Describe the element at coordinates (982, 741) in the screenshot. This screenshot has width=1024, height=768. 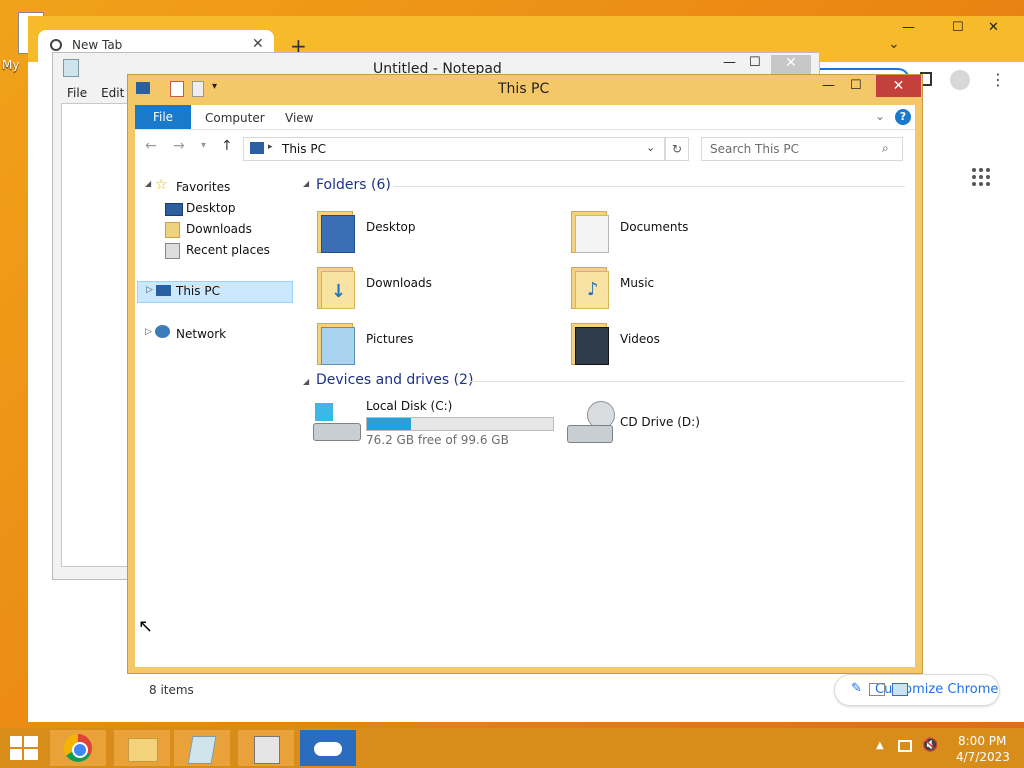
I see `clock-time: 8:00 PM` at that location.